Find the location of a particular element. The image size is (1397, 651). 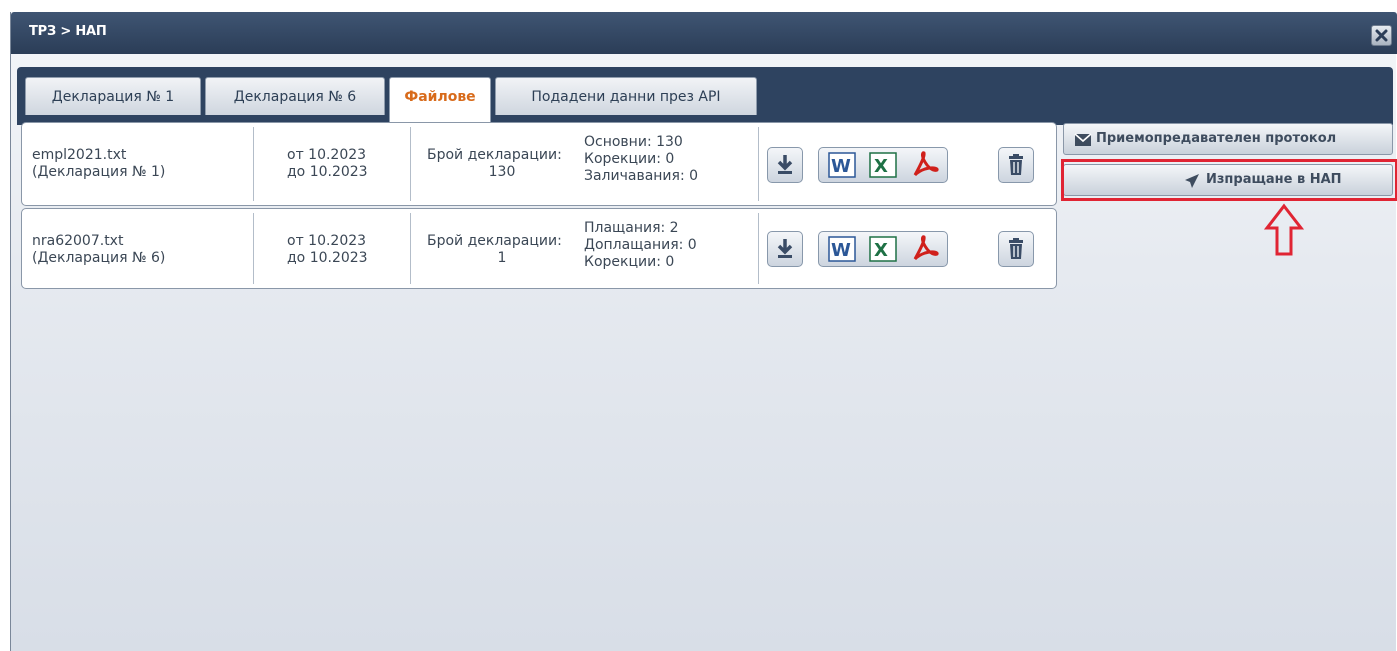

declaration-count-value: 130 is located at coordinates (502, 172).